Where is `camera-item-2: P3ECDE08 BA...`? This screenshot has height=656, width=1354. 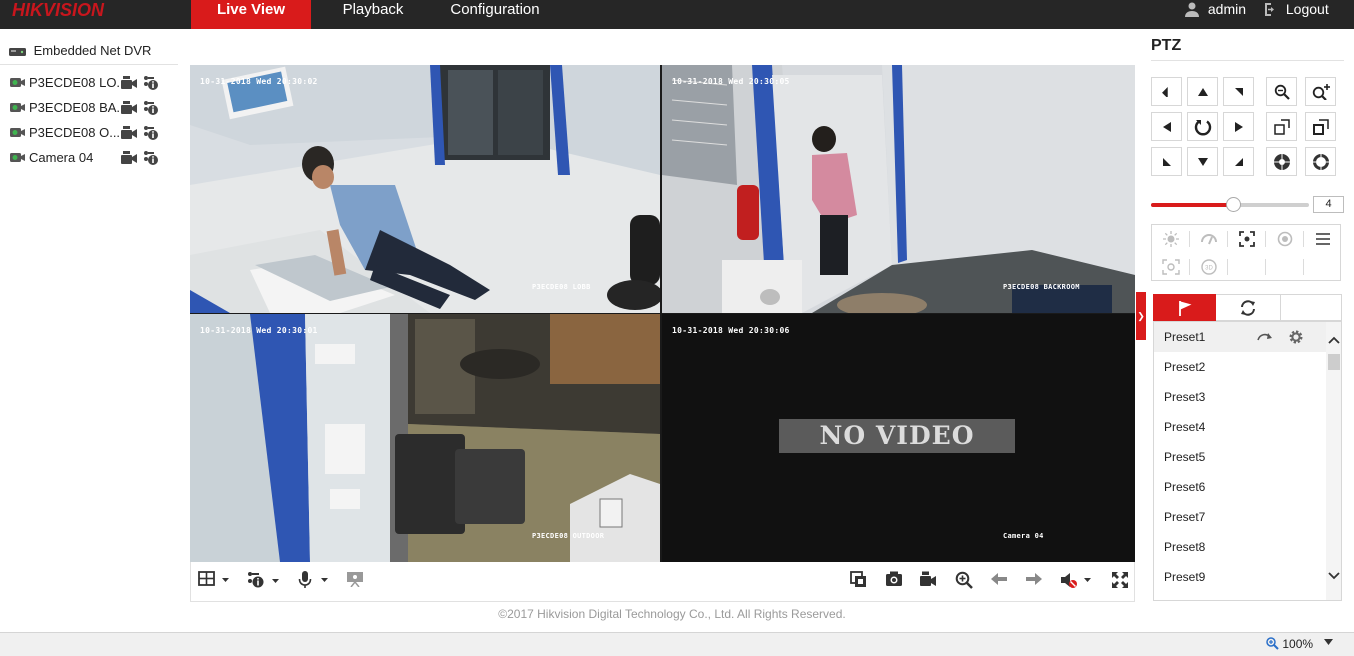
camera-item-2: P3ECDE08 BA... is located at coordinates (90, 108).